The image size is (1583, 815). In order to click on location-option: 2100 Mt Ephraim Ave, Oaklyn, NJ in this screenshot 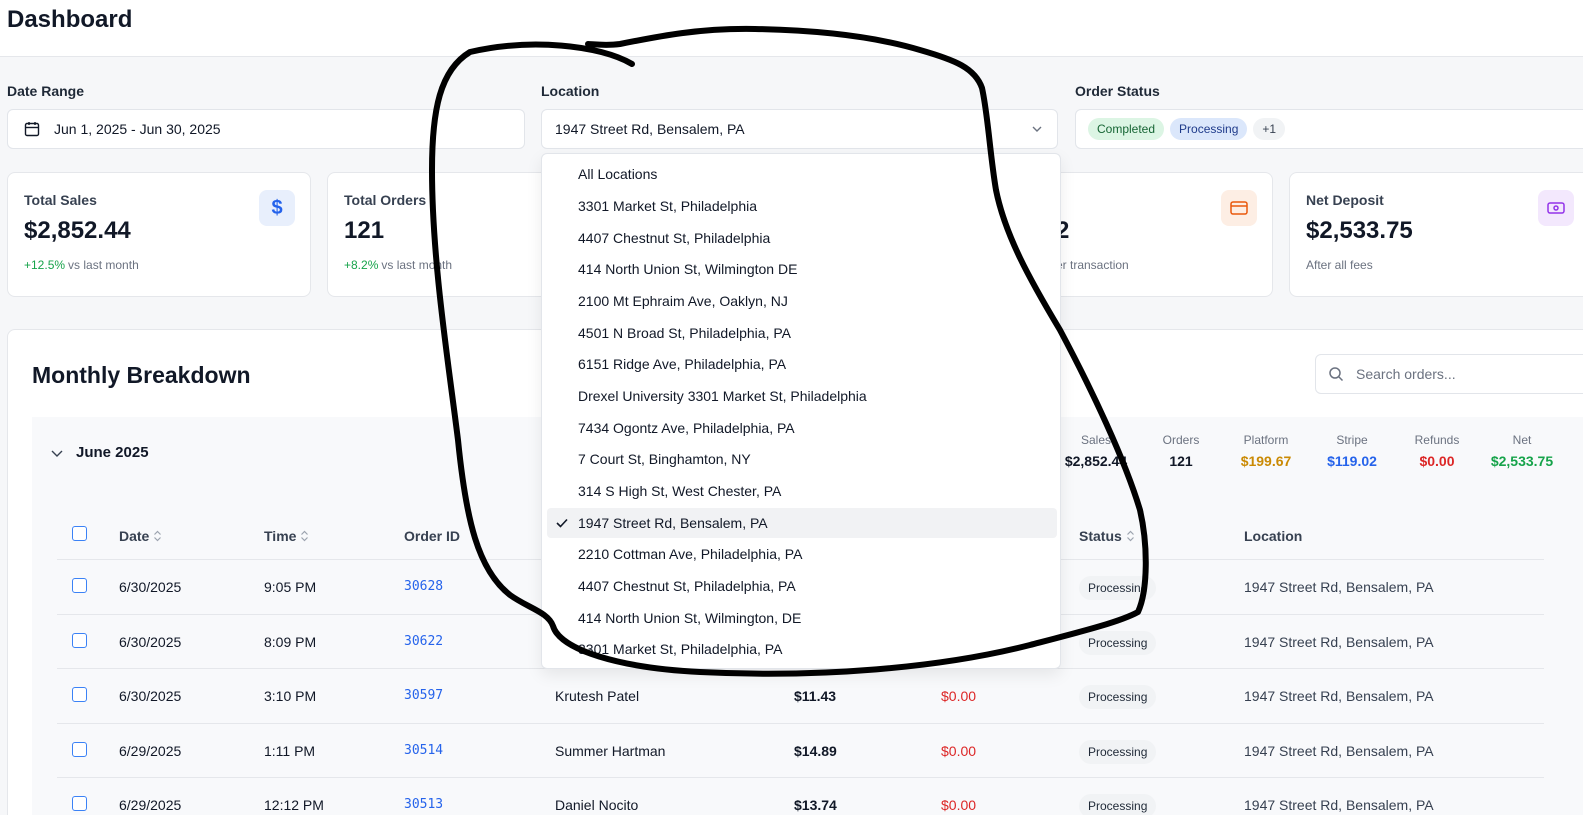, I will do `click(802, 301)`.